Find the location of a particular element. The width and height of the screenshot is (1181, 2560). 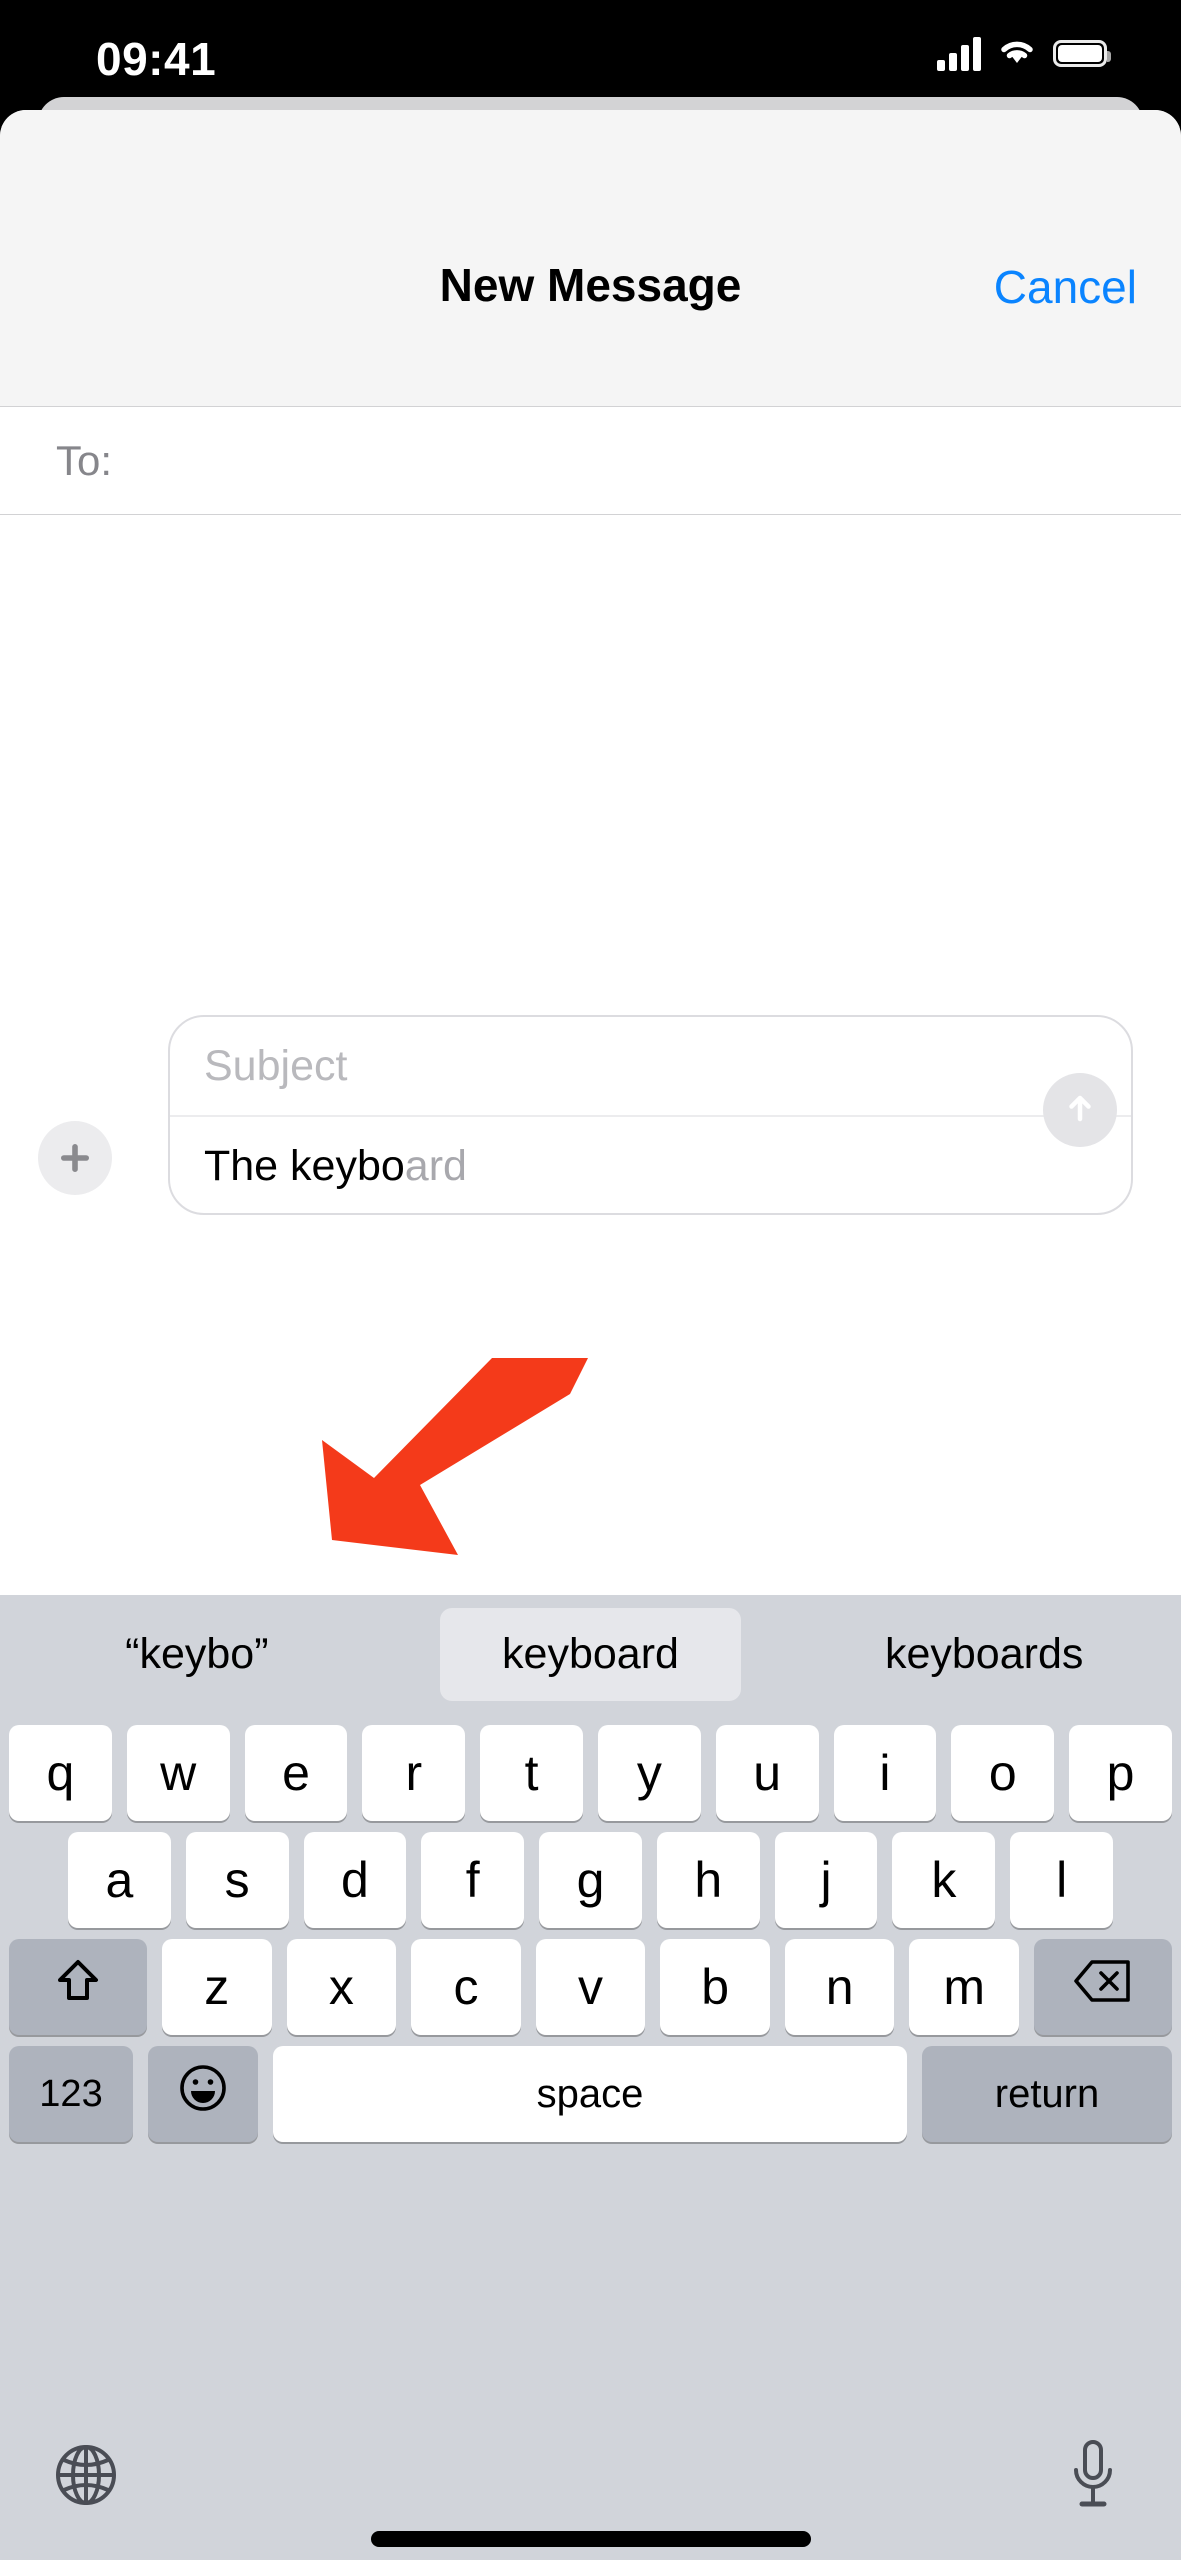

key-x: x is located at coordinates (341, 1987).